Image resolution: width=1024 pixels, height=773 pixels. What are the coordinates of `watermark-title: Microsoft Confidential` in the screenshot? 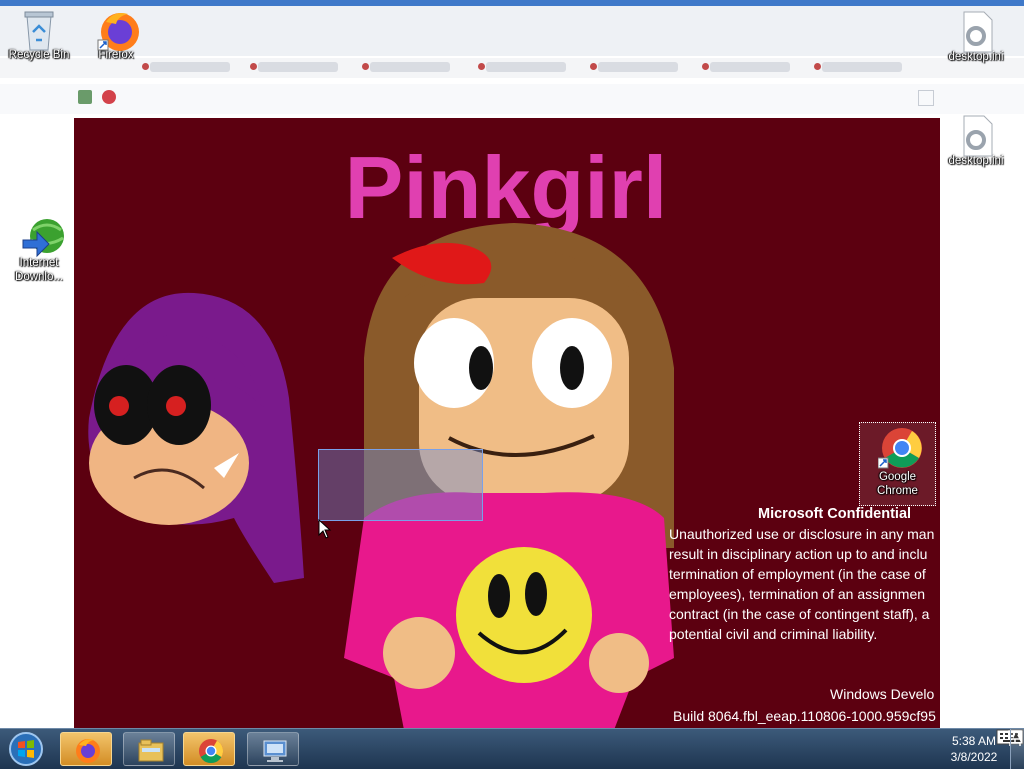 It's located at (835, 514).